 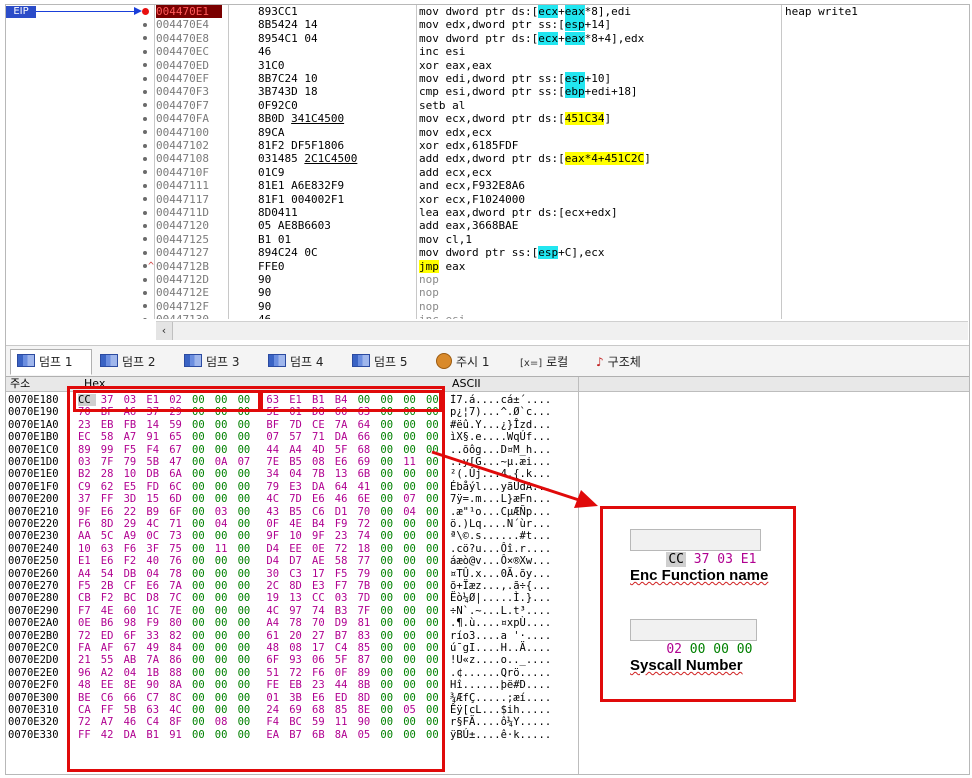 What do you see at coordinates (271, 132) in the screenshot?
I see `disasm-bytes: 89CA` at bounding box center [271, 132].